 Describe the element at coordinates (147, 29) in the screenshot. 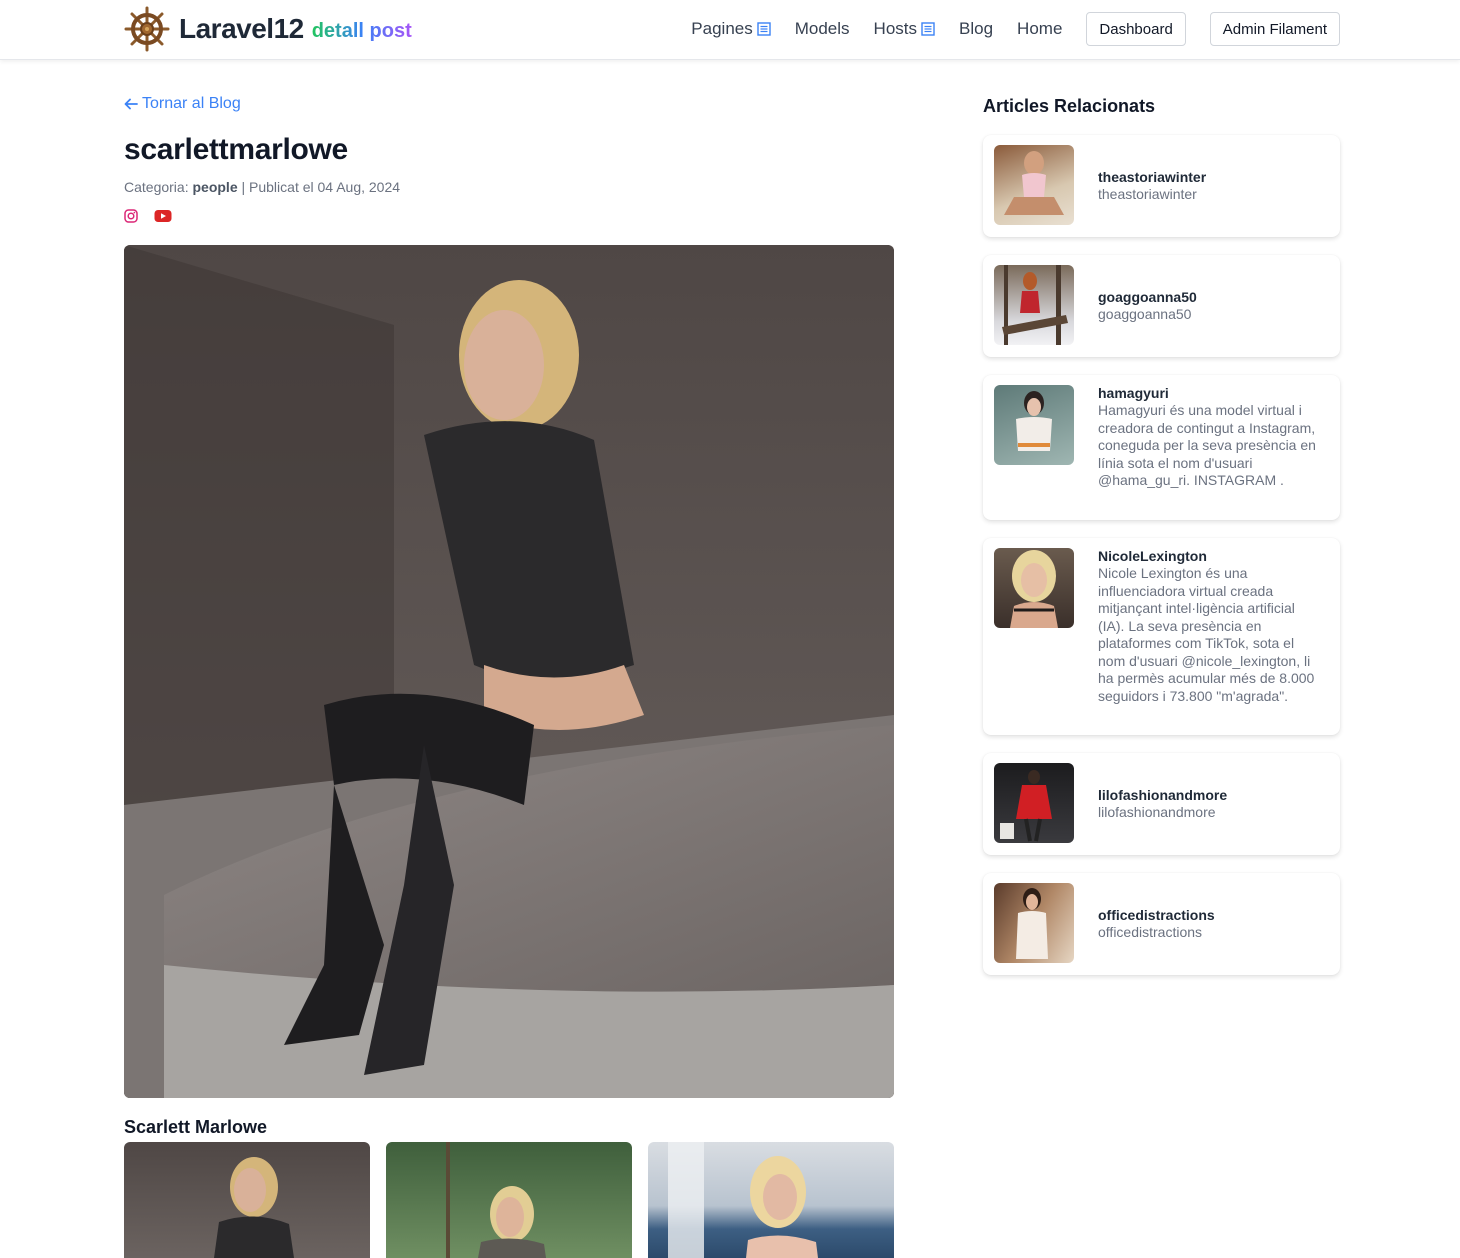

I see `ship-wheel-icon` at that location.